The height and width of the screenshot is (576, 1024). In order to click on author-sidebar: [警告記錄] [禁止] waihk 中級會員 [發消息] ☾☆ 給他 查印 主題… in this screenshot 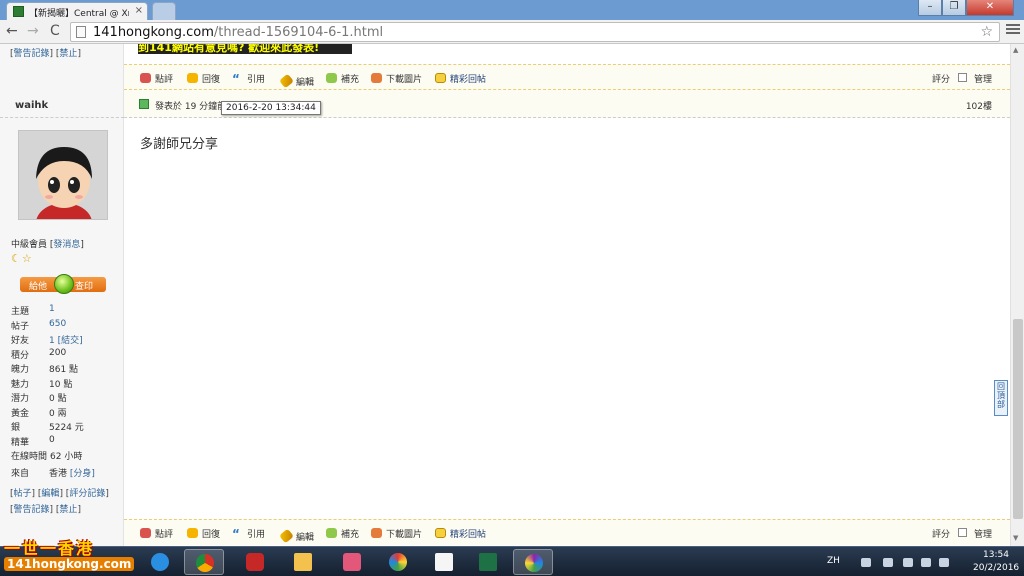, I will do `click(62, 295)`.